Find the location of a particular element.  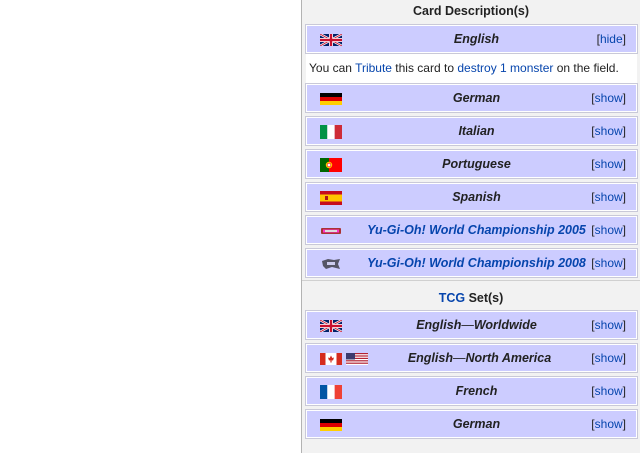

set-row-english-worldwide: English—Worldwide [show] is located at coordinates (471, 325).